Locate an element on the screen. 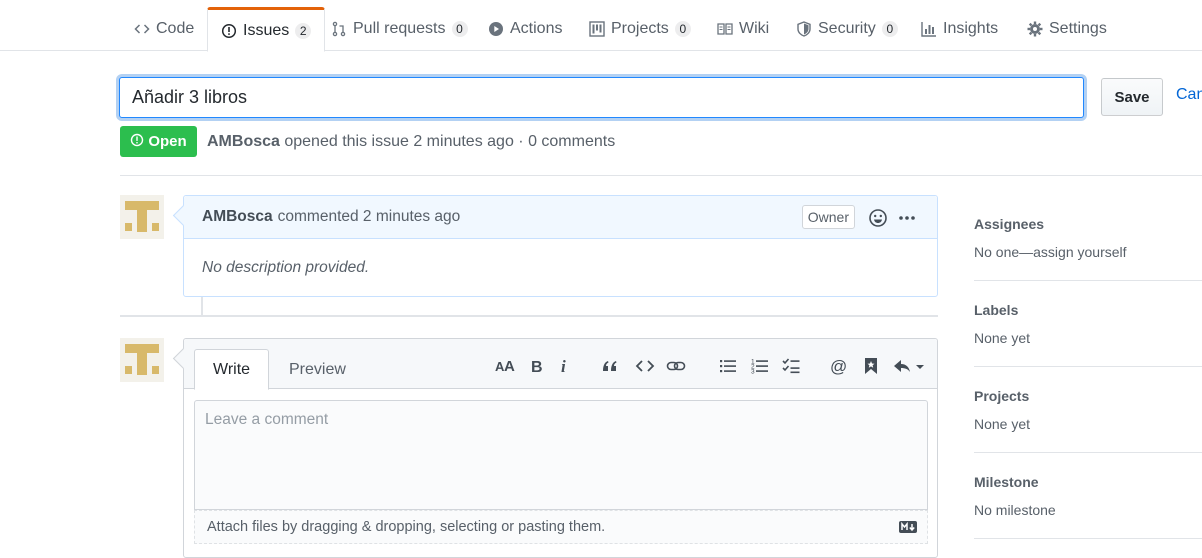  tab-label: Settings is located at coordinates (1078, 28).